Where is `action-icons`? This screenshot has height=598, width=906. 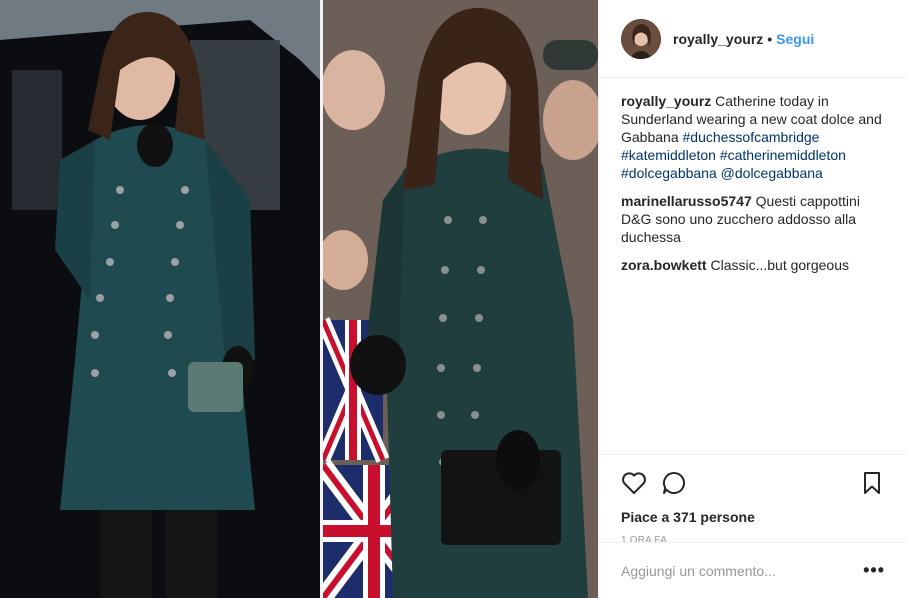 action-icons is located at coordinates (753, 483).